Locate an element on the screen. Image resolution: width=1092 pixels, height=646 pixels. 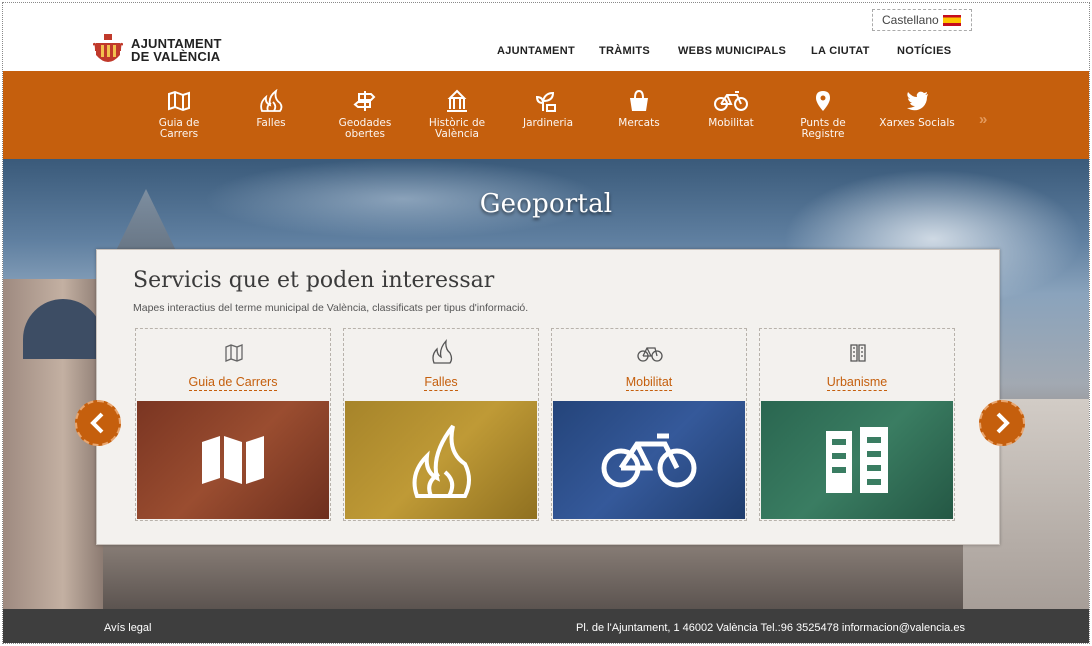
card-label: Urbanisme is located at coordinates (857, 383).